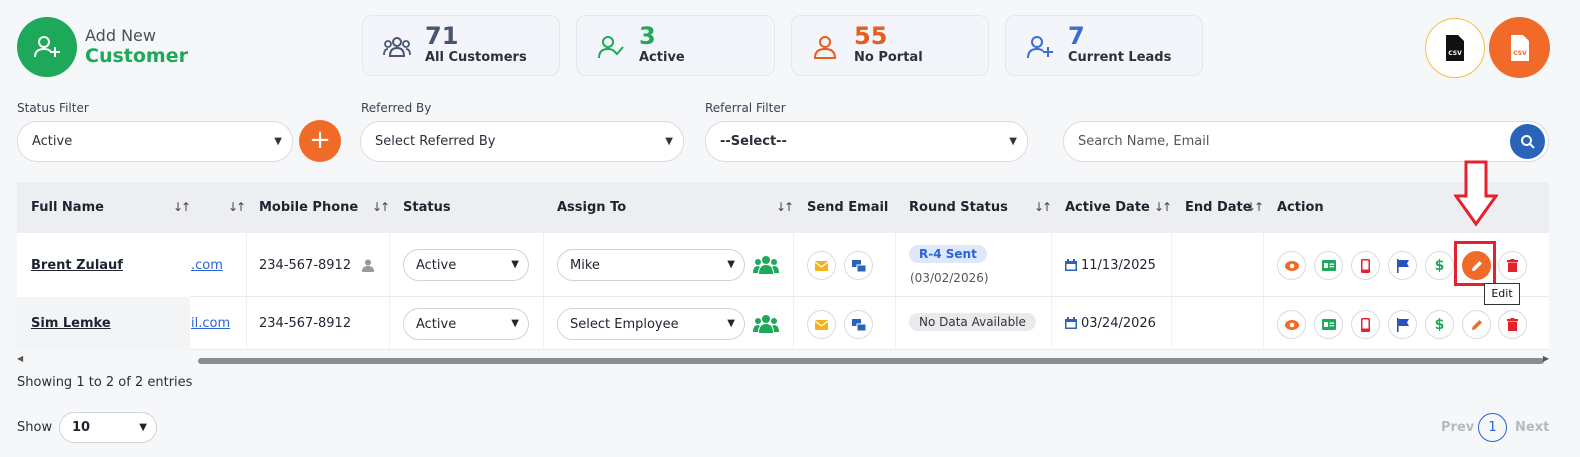 The width and height of the screenshot is (1580, 457). What do you see at coordinates (1532, 427) in the screenshot?
I see `next-page-button: Next` at bounding box center [1532, 427].